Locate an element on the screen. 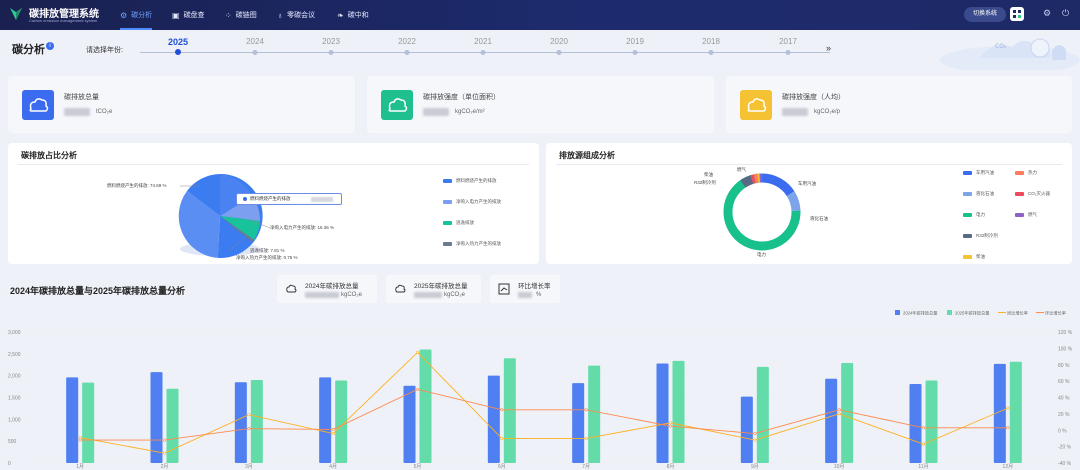 The image size is (1080, 470). legend-item: CO₂灭火器 is located at coordinates (1032, 194).